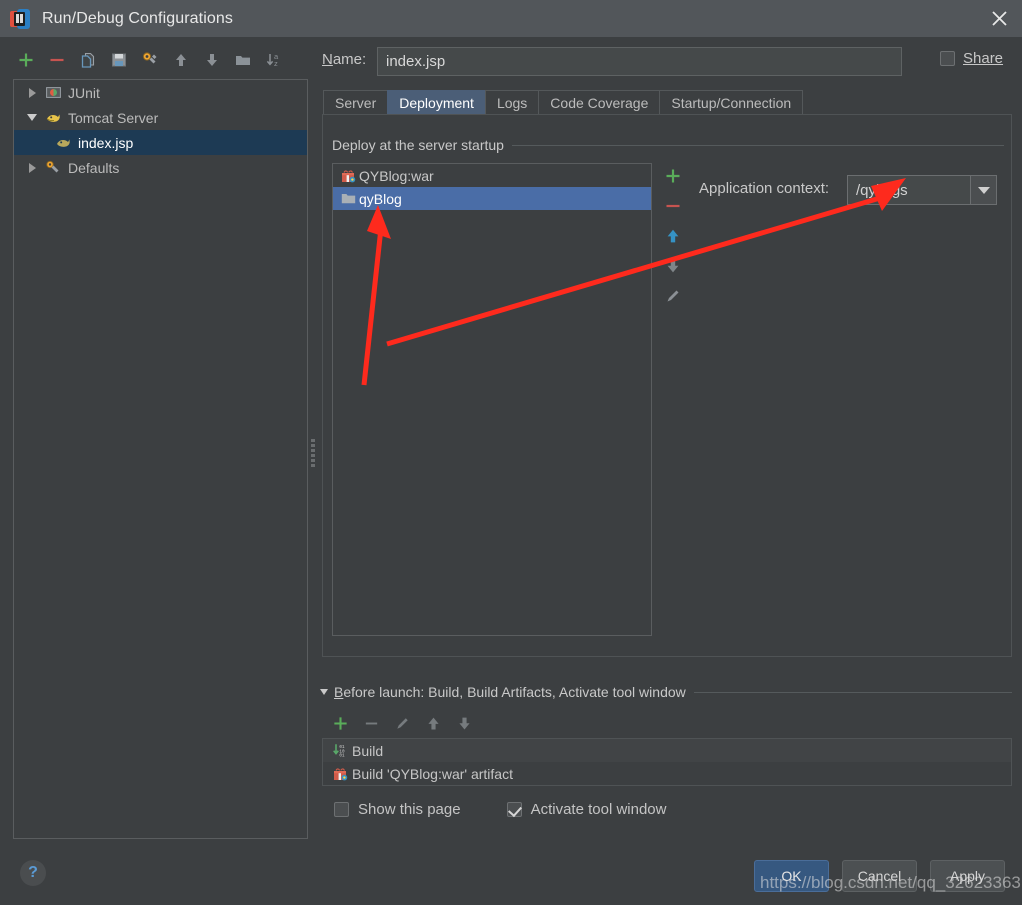 The height and width of the screenshot is (905, 1022). Describe the element at coordinates (113, 117) in the screenshot. I see `tree-item-label: Tomcat Server` at that location.